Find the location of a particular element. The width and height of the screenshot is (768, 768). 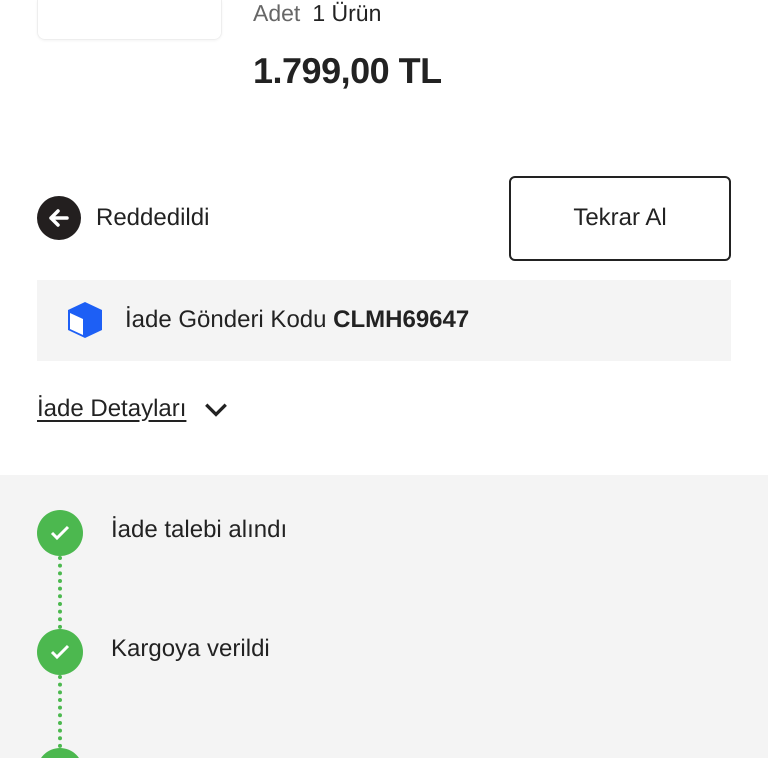

product-price: 1.799,00 TL is located at coordinates (347, 70).